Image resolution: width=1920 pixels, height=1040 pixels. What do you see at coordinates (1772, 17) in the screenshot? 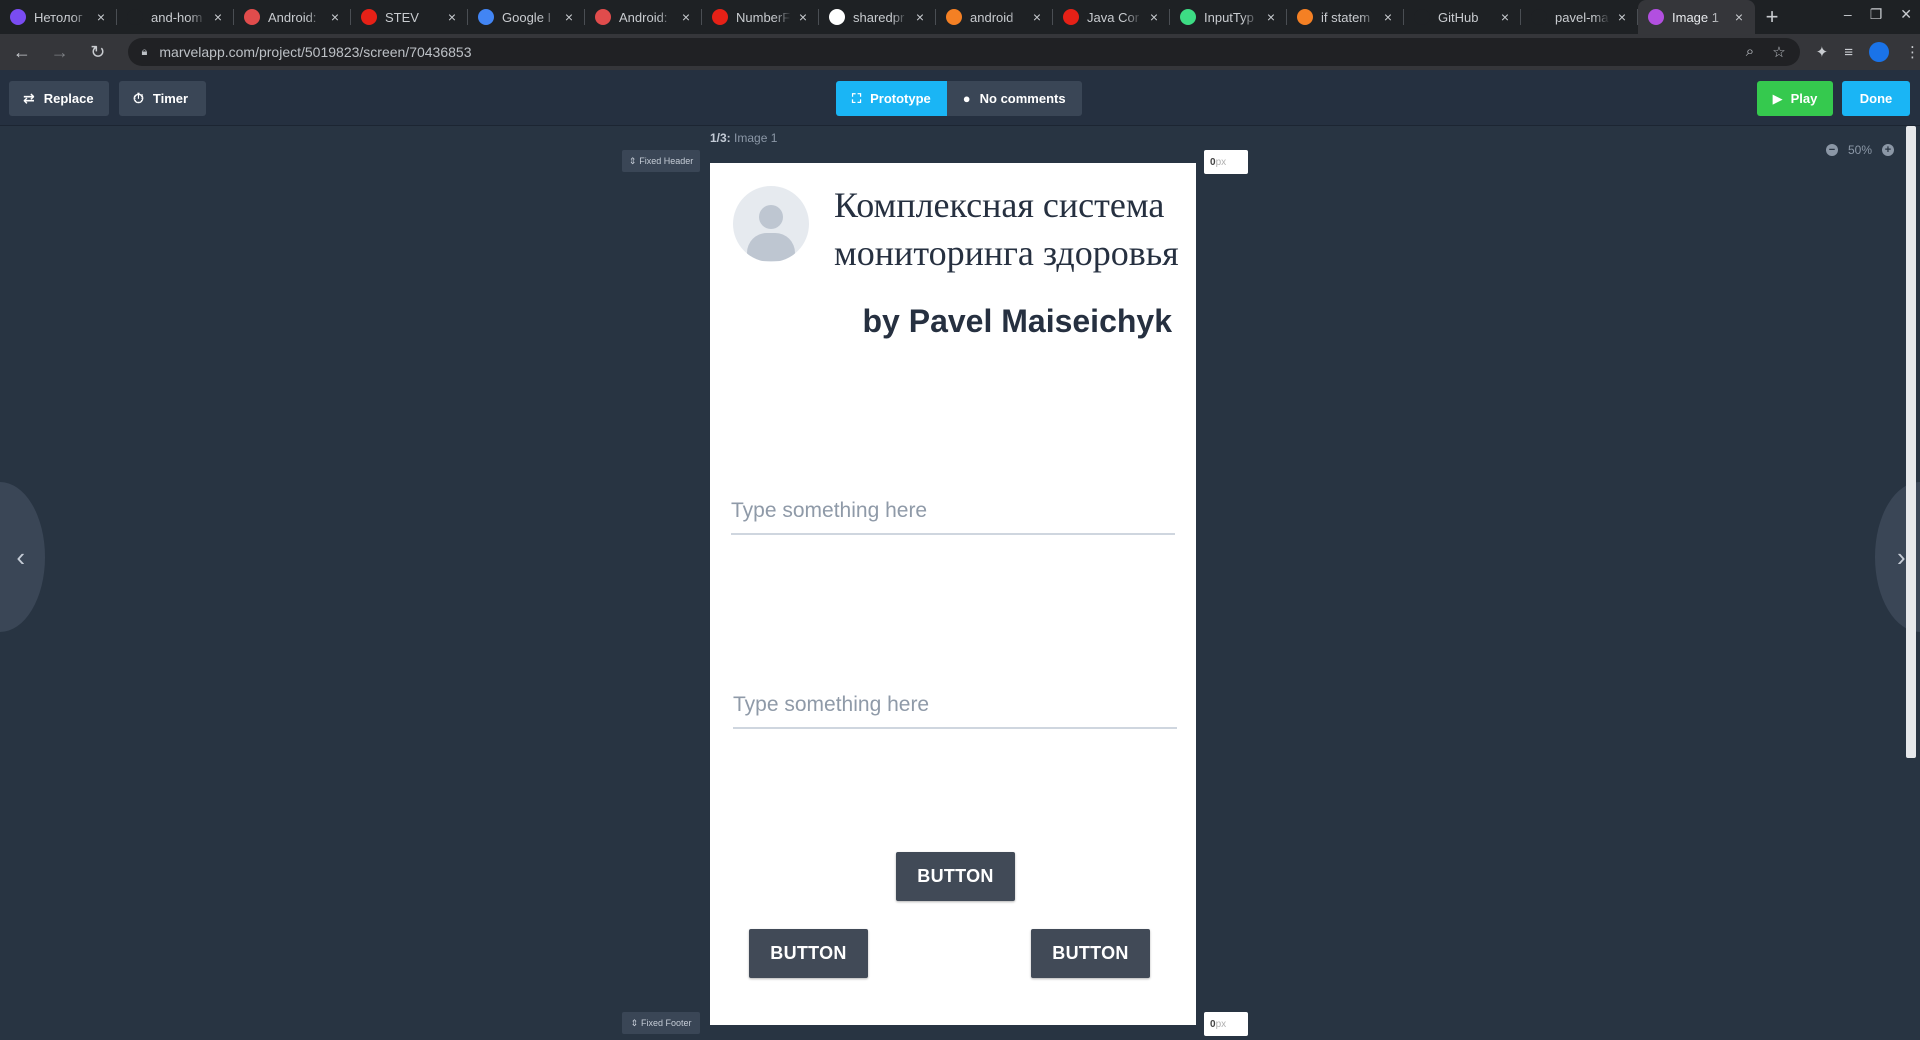
I see `new-tab-button: +` at bounding box center [1772, 17].